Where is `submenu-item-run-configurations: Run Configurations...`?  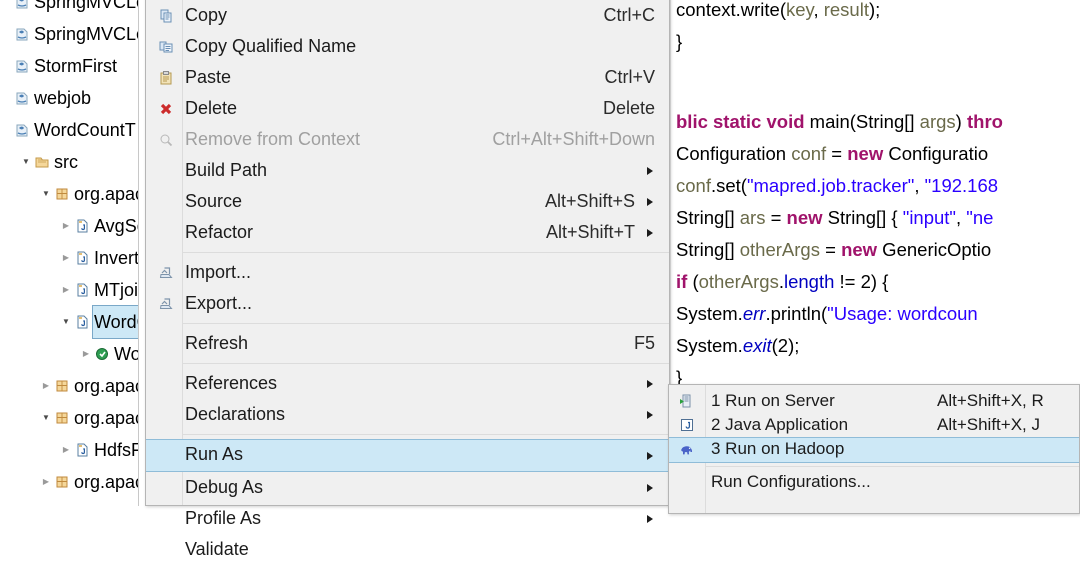 submenu-item-run-configurations: Run Configurations... is located at coordinates (874, 482).